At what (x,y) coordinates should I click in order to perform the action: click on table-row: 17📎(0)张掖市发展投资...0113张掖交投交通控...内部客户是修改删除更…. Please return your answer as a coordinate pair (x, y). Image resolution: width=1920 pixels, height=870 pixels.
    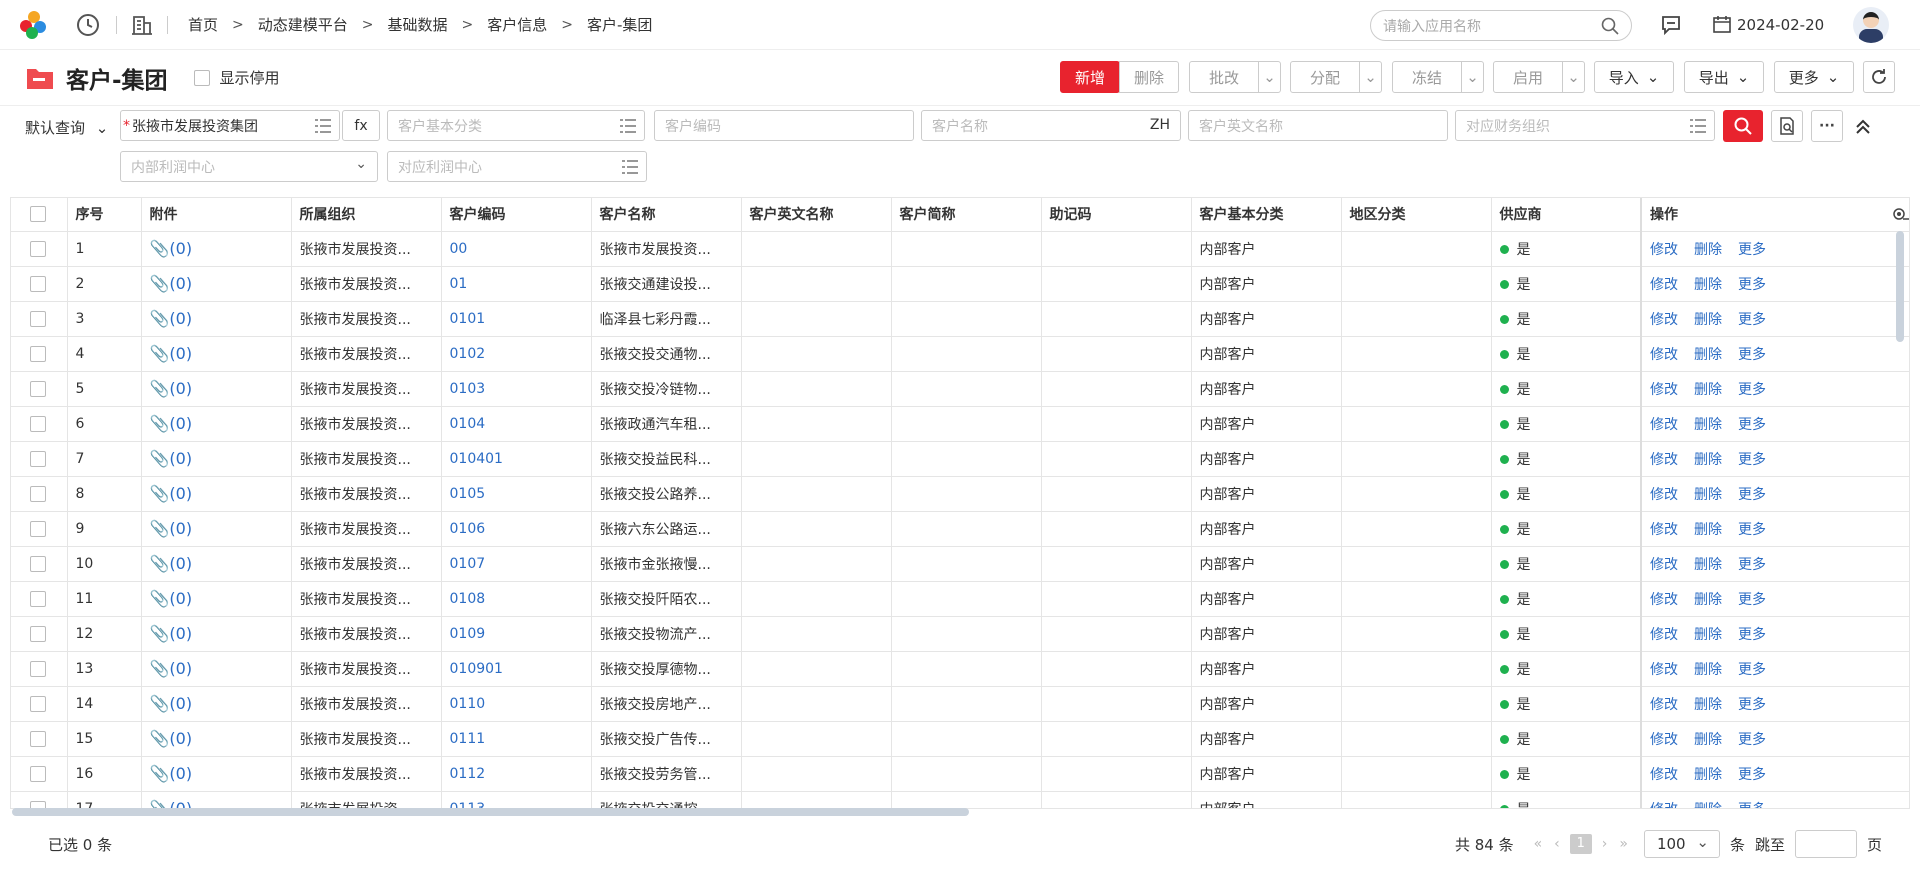
    Looking at the image, I should click on (960, 800).